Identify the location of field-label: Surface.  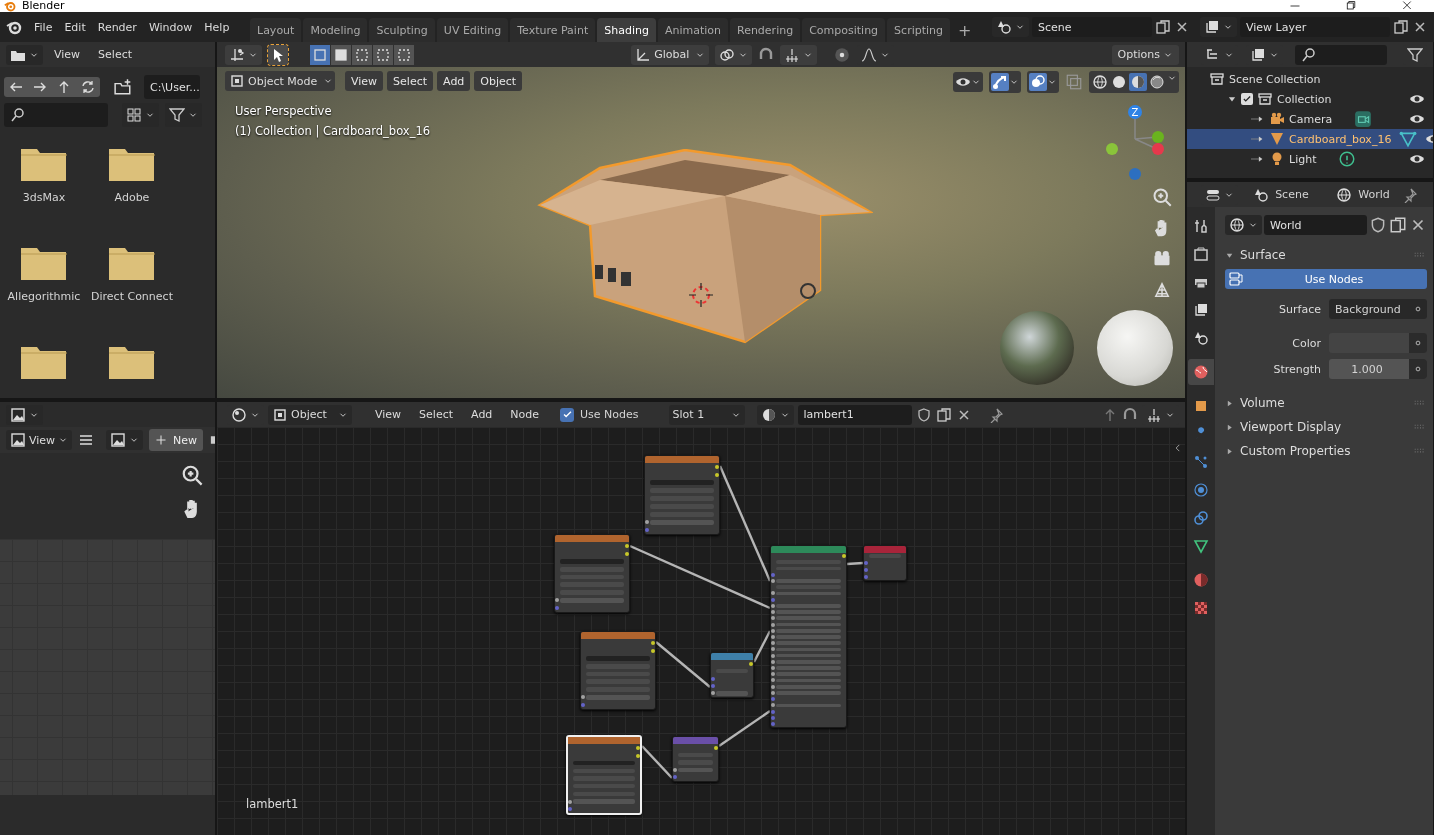
(1299, 309).